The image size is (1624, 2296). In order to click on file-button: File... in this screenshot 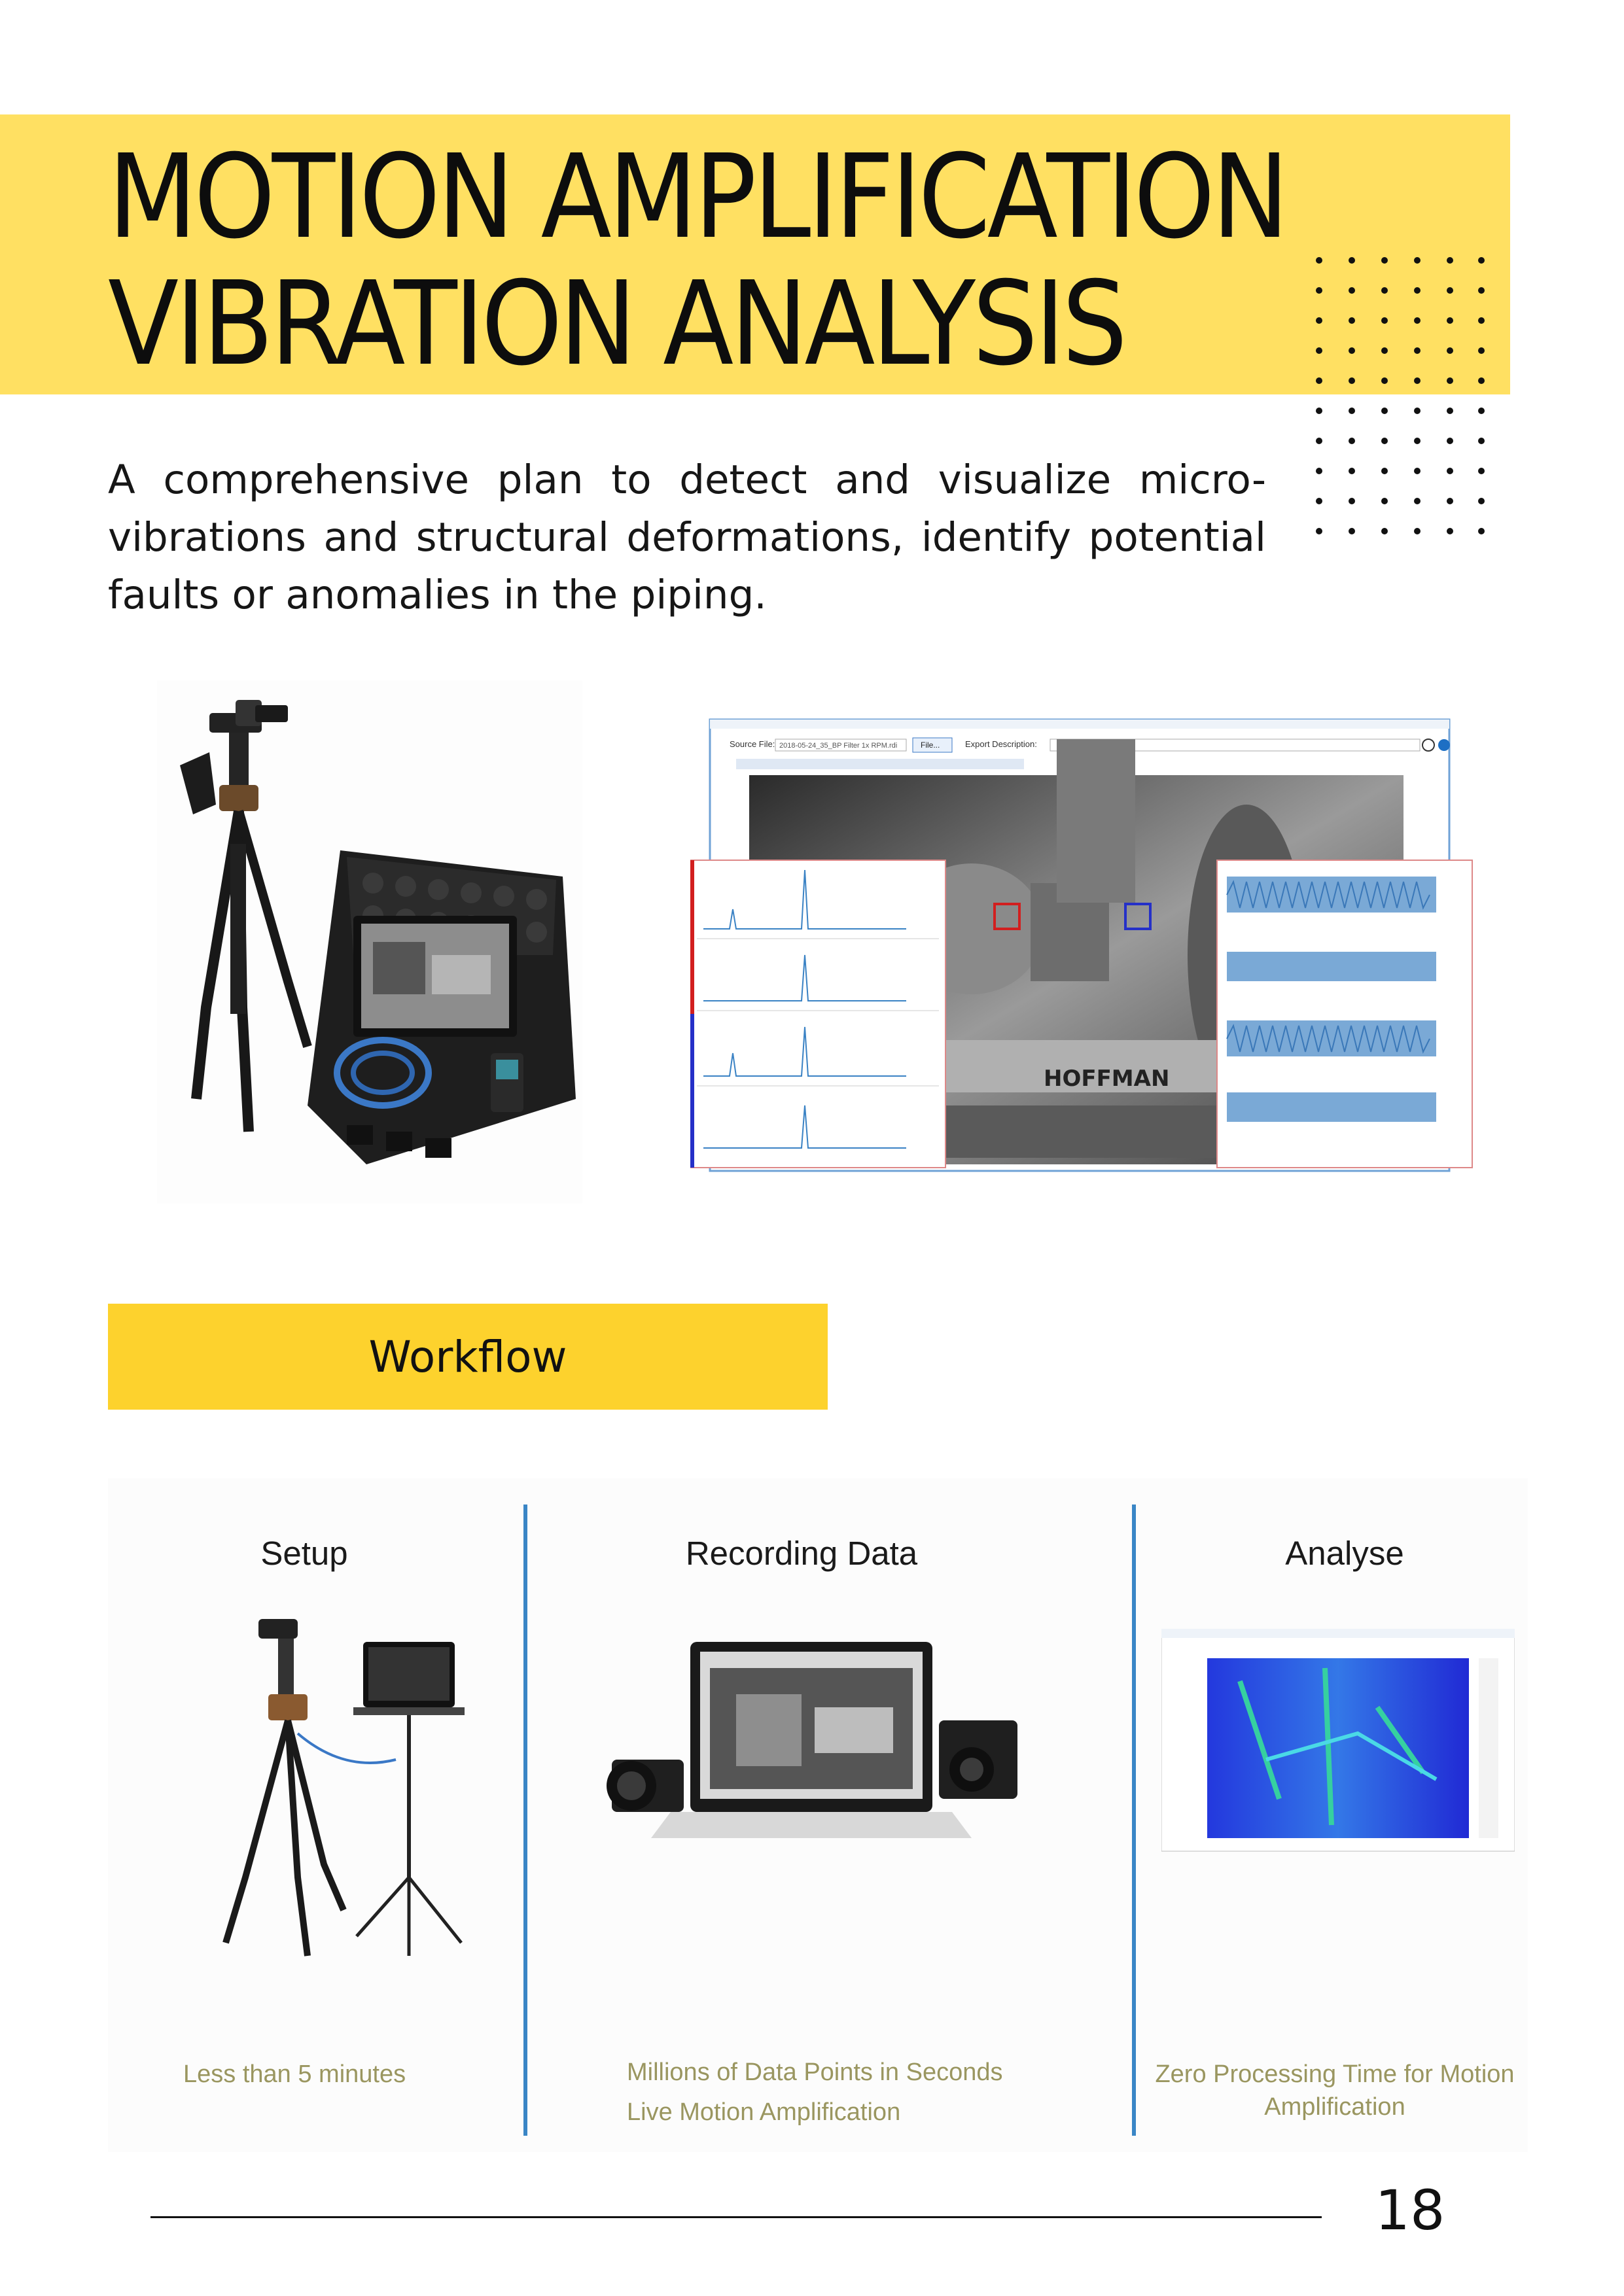, I will do `click(930, 745)`.